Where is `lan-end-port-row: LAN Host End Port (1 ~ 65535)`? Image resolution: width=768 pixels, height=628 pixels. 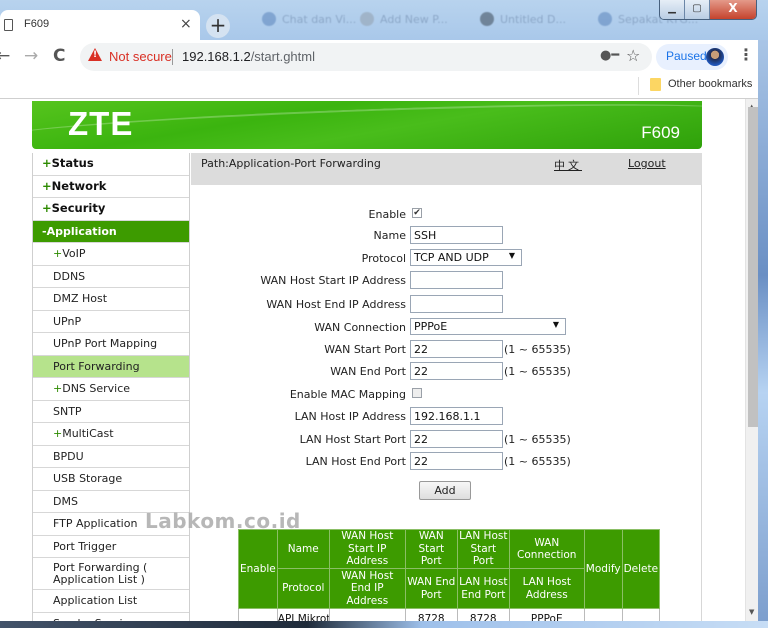
lan-end-port-row: LAN Host End Port (1 ~ 65535) is located at coordinates (446, 462).